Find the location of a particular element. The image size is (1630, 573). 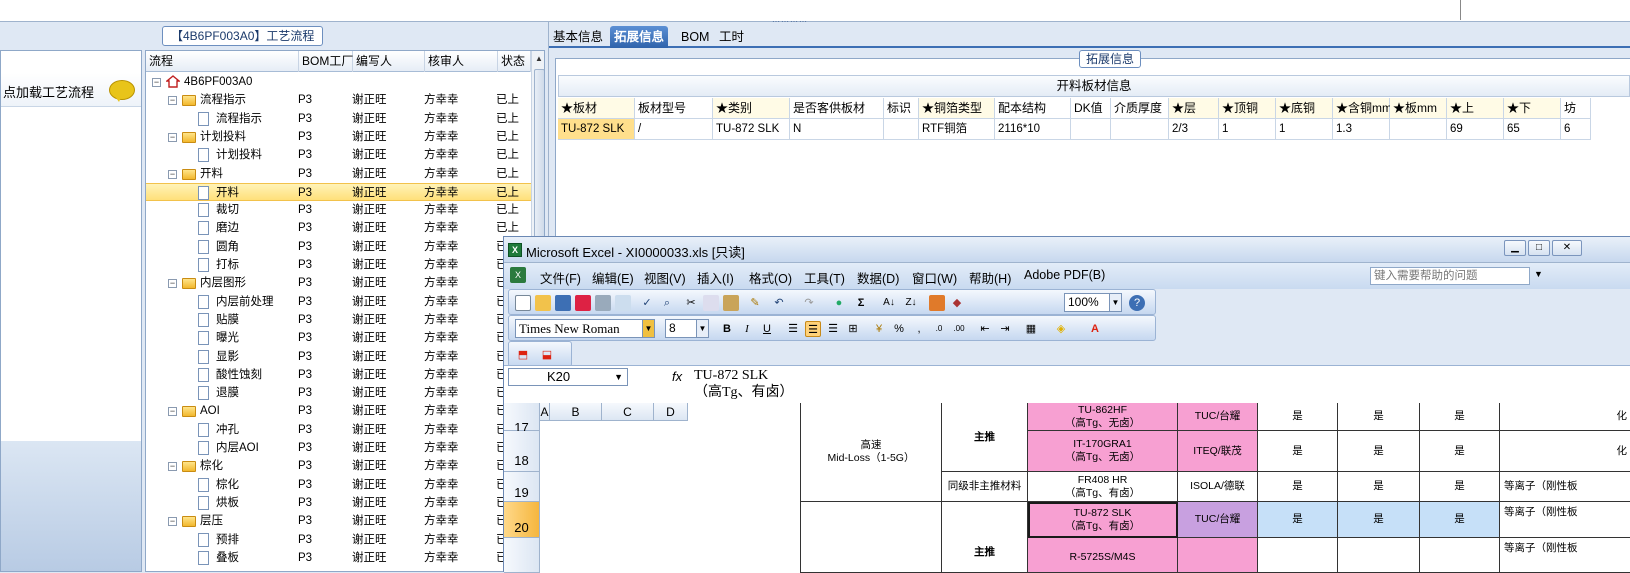

tree-row: 棕化P3谢正旺方幸幸已上 is located at coordinates (338, 485).